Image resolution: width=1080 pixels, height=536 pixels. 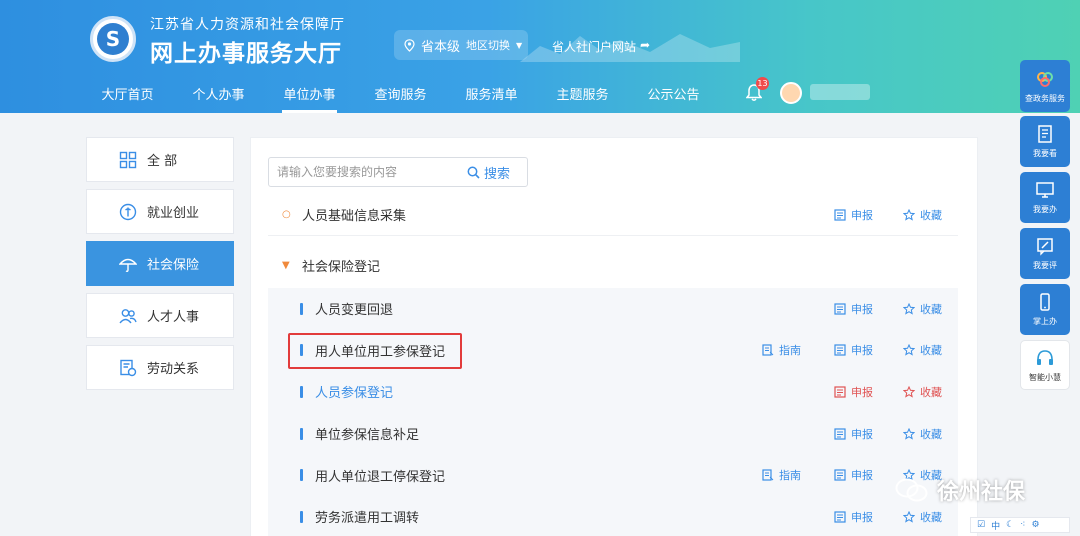 What do you see at coordinates (613, 392) in the screenshot?
I see `list-item: 人员参保登记 申报 收藏` at bounding box center [613, 392].